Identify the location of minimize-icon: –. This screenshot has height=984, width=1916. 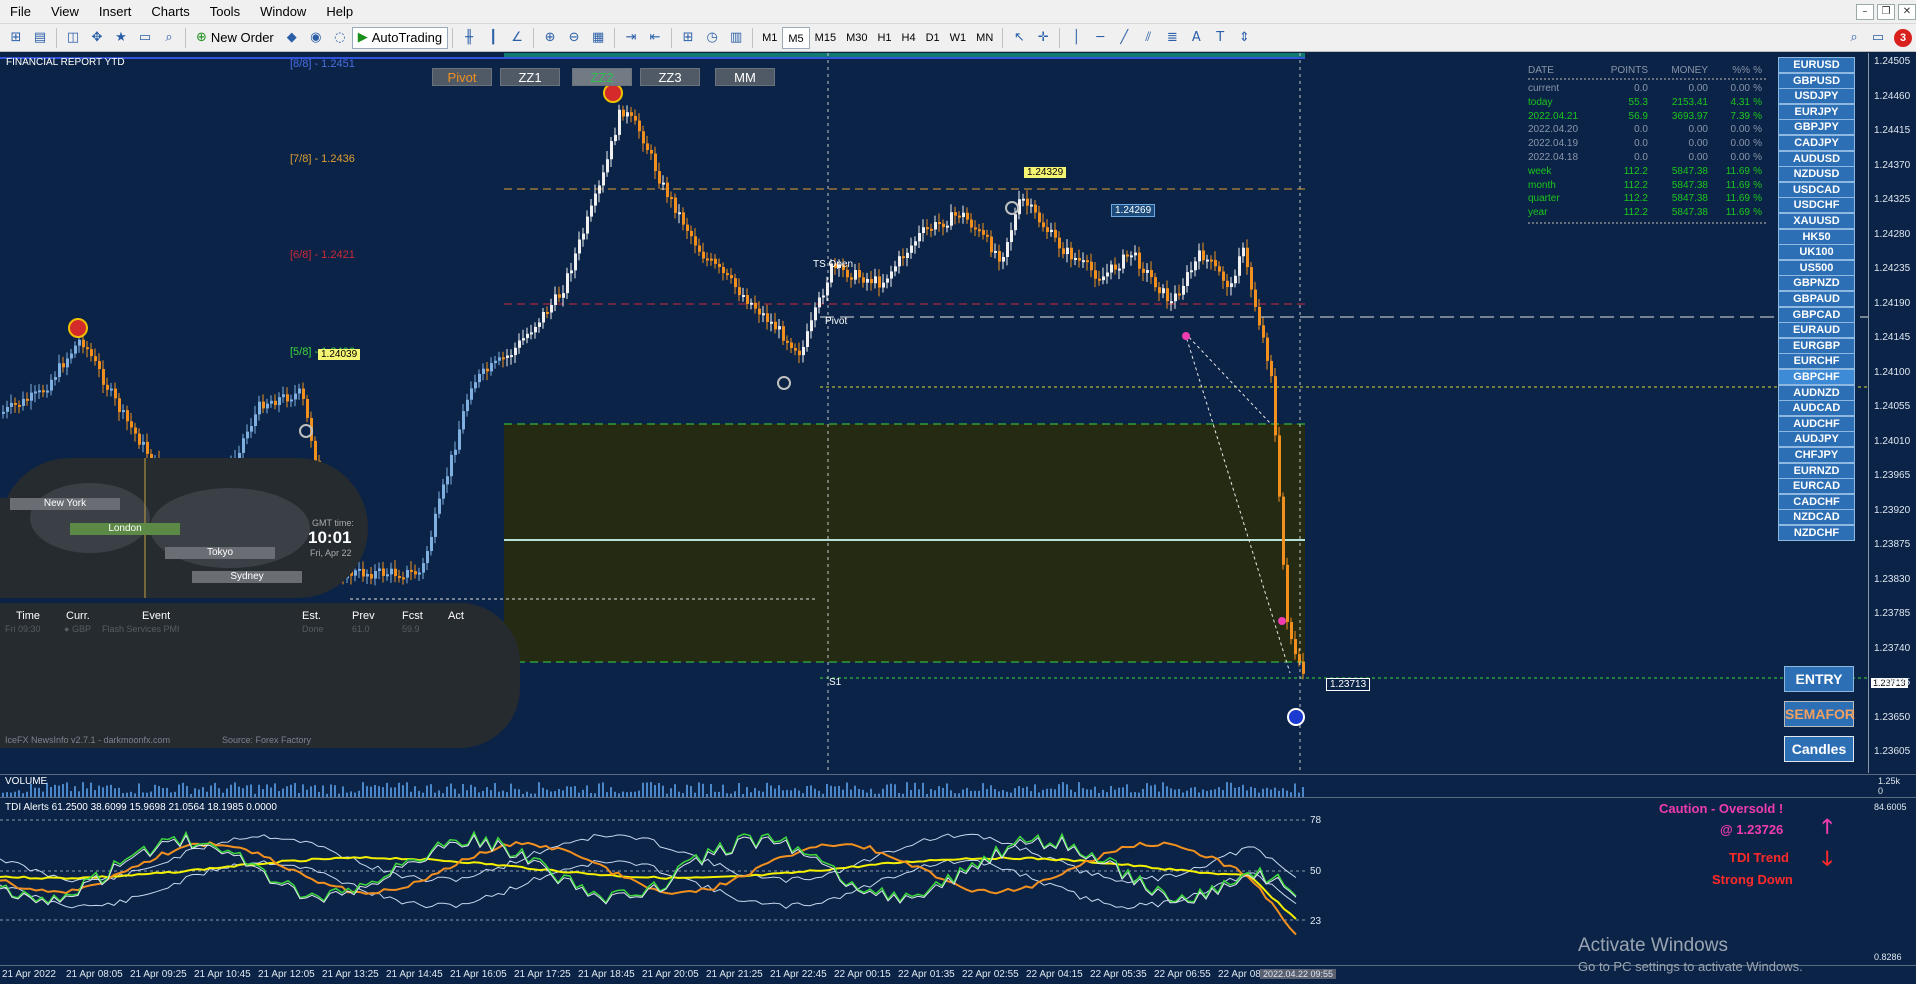
(1865, 12).